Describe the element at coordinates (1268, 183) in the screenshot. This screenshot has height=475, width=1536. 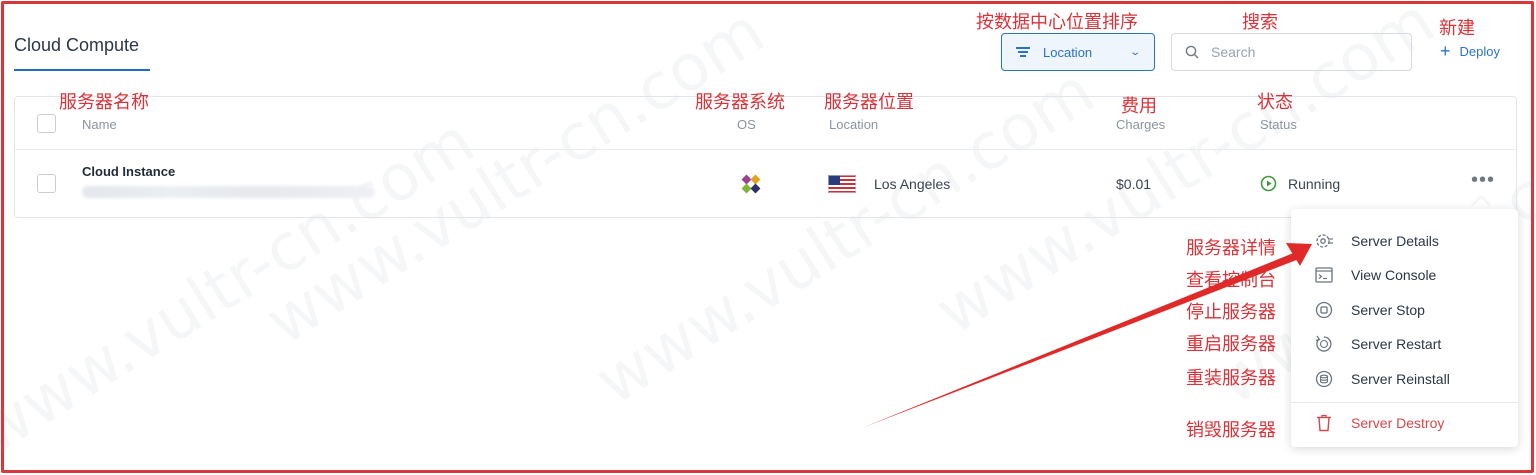
I see `running-icon` at that location.